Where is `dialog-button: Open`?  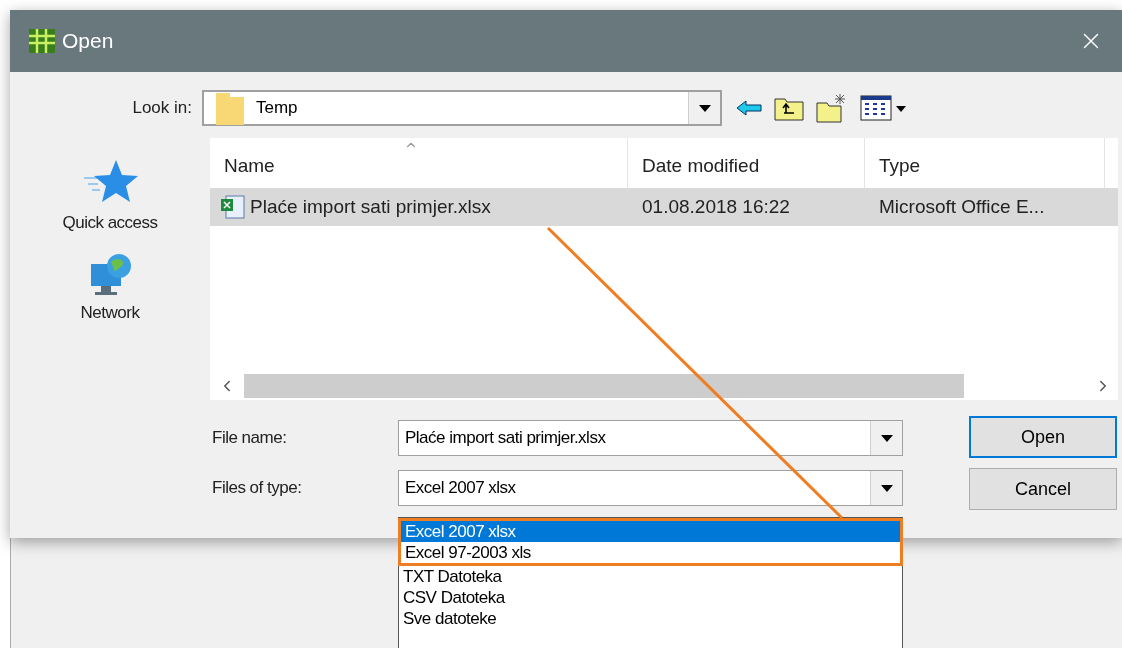
dialog-button: Open is located at coordinates (1043, 437).